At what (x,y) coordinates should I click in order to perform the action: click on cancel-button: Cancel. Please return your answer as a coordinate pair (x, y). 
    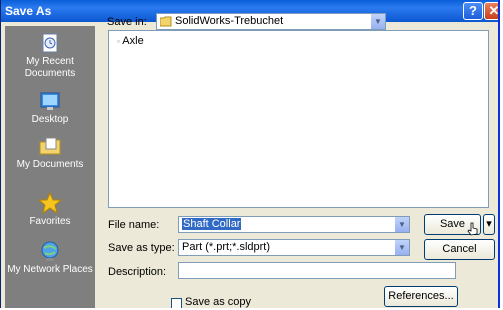
    Looking at the image, I should click on (459, 249).